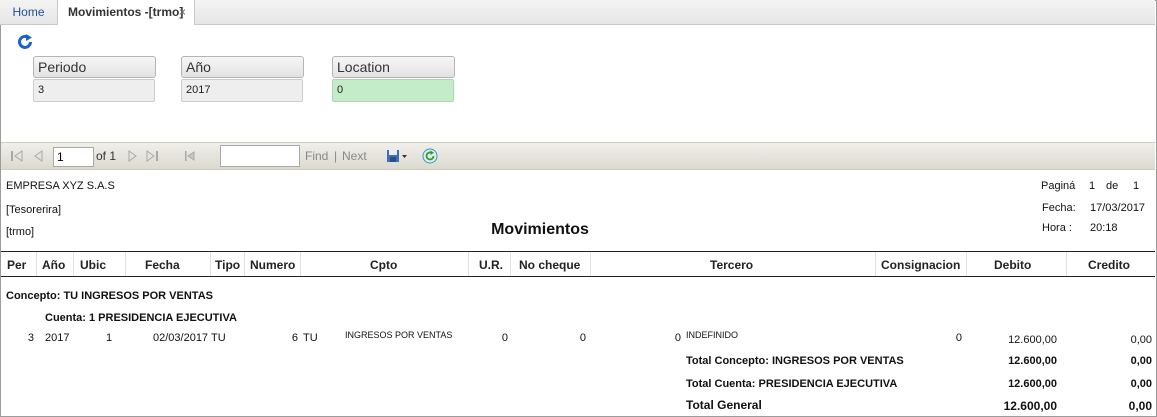 Image resolution: width=1157 pixels, height=417 pixels. Describe the element at coordinates (132, 156) in the screenshot. I see `next-page-icon` at that location.